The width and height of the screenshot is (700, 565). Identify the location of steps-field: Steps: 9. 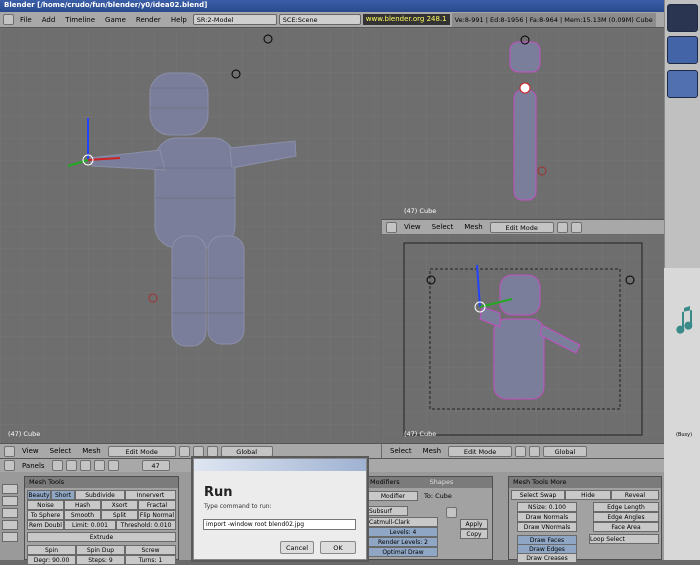
(100, 560).